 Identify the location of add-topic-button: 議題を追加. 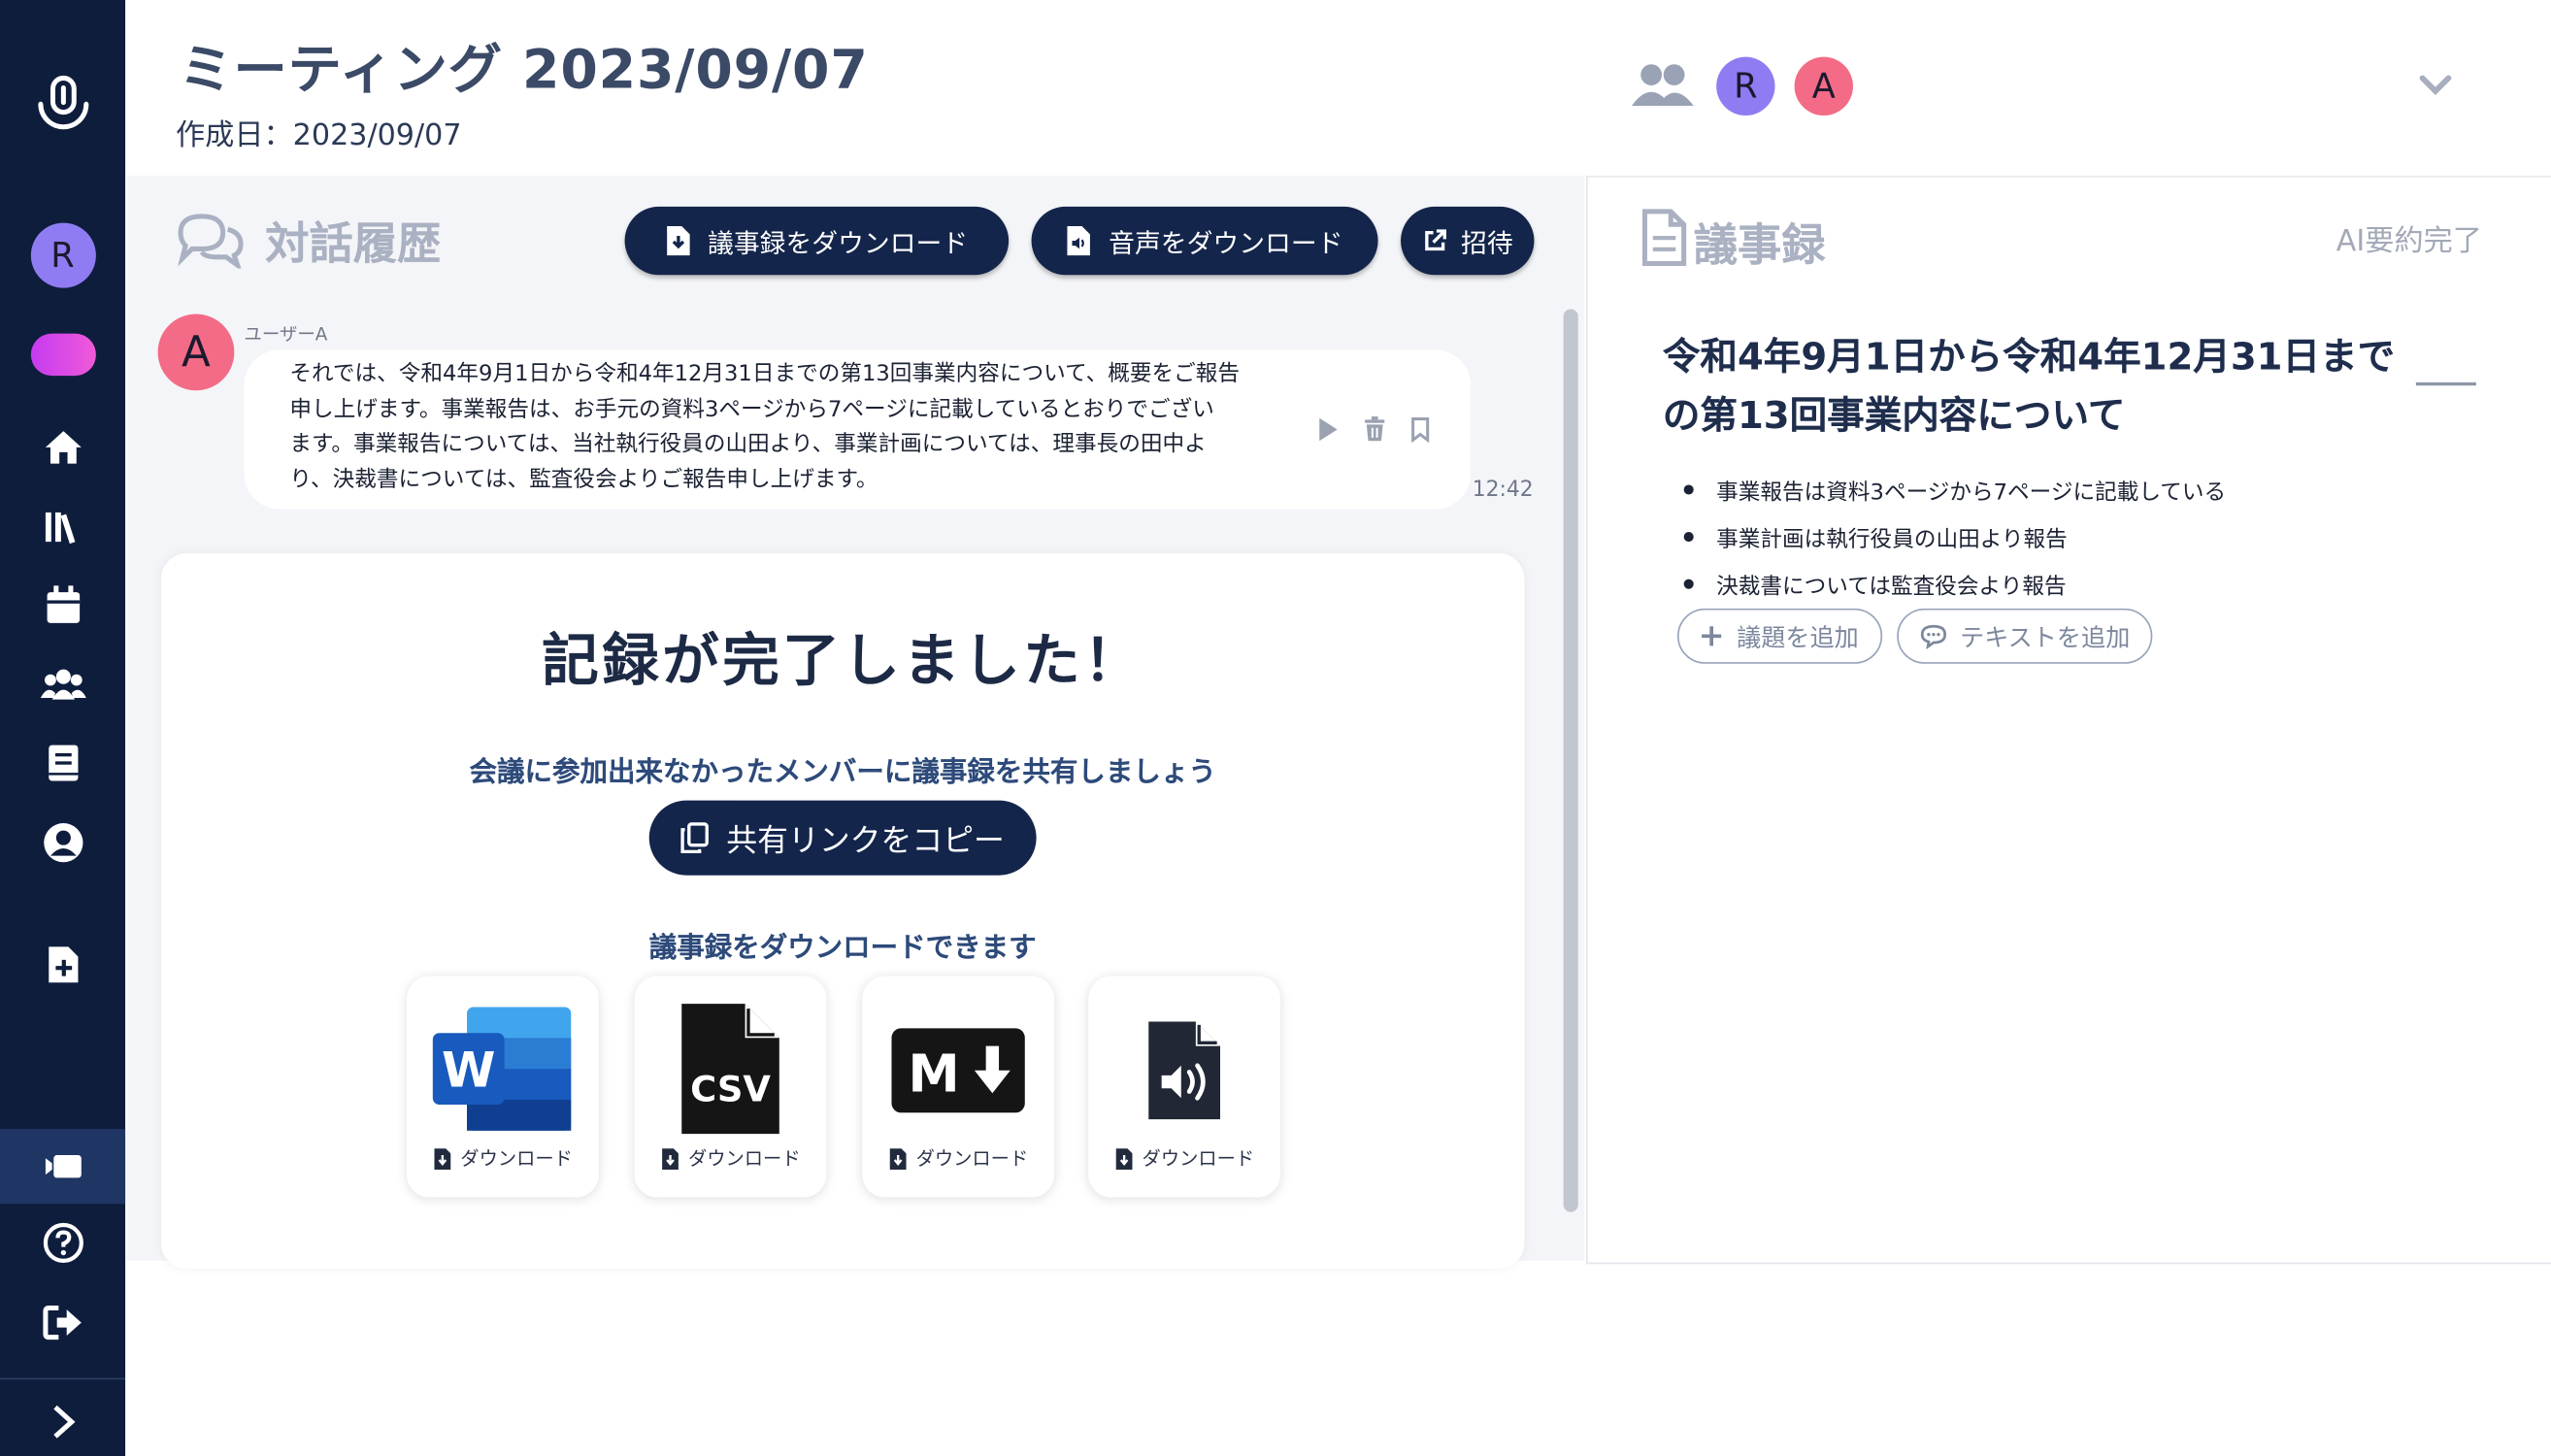
(1779, 636).